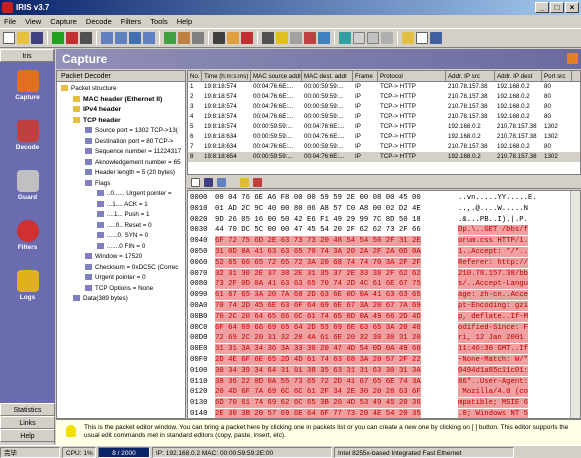 This screenshot has height=458, width=581. I want to click on nav-item-decode: Decode, so click(27, 135).